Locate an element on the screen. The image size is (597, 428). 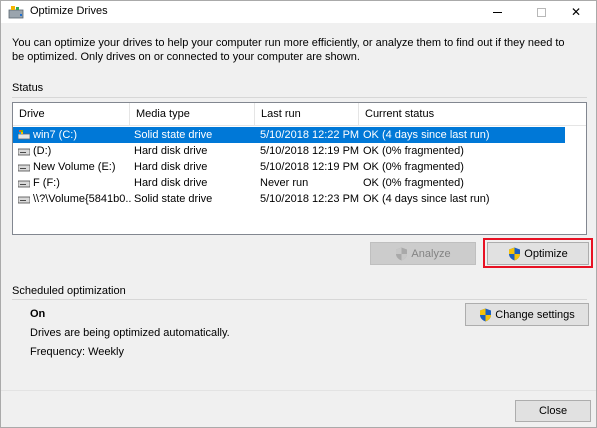
minimize-button is located at coordinates (497, 12).